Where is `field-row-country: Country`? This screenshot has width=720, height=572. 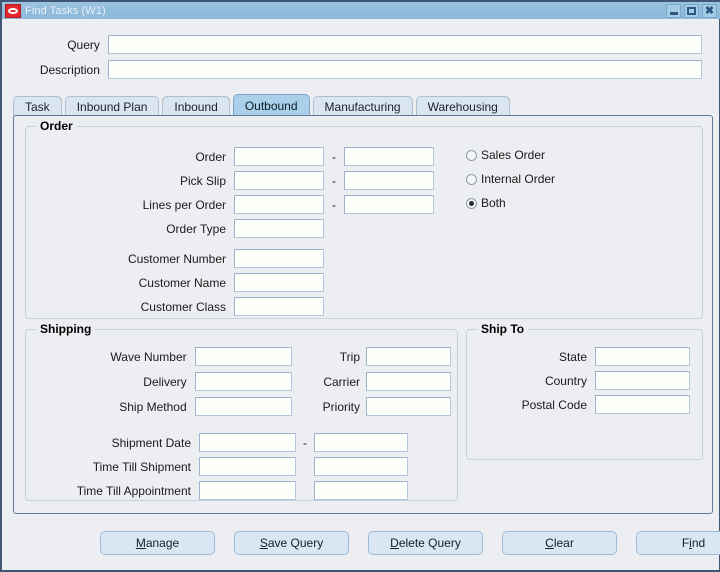 field-row-country: Country is located at coordinates (582, 380).